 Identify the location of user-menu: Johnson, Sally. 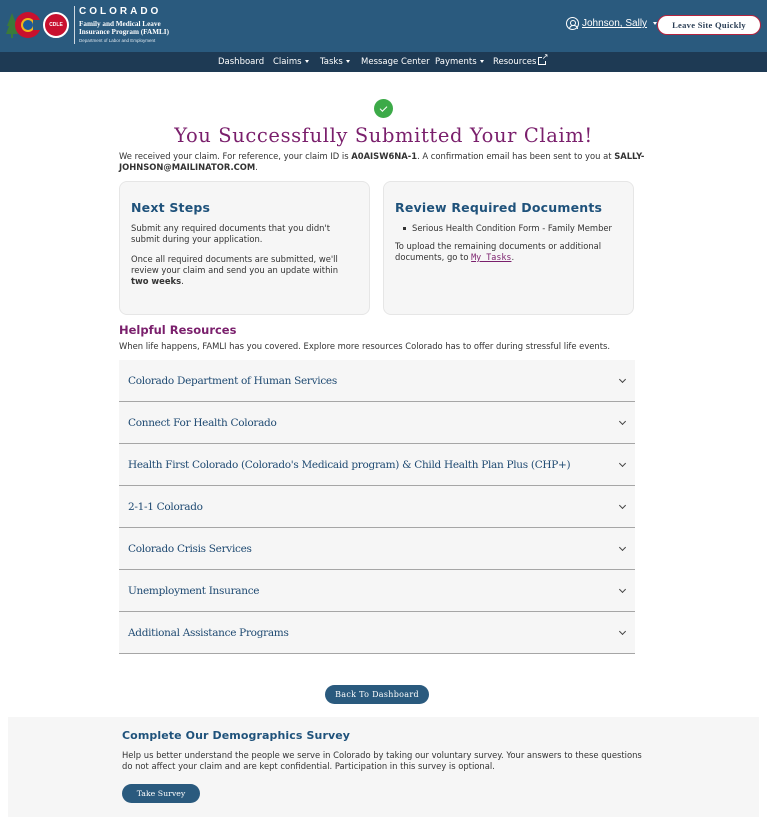
(612, 23).